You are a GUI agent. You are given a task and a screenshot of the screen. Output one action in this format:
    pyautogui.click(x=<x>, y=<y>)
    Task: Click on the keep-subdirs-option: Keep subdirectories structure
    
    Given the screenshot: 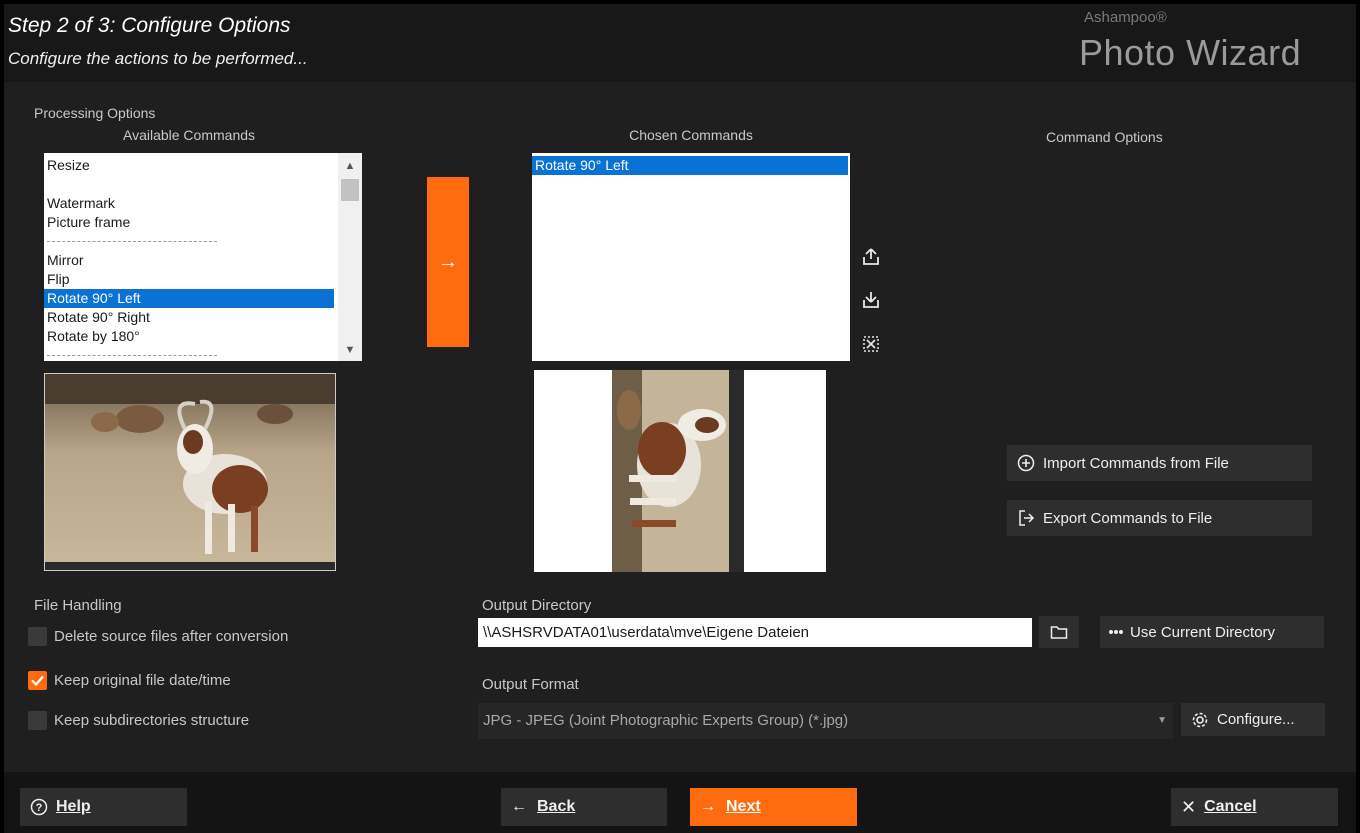 What is the action you would take?
    pyautogui.click(x=138, y=720)
    